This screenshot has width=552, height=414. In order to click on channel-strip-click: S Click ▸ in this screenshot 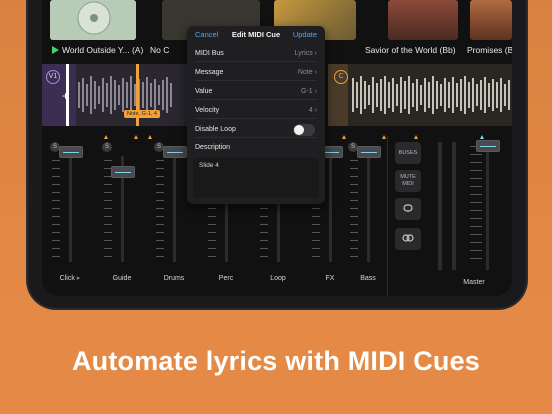, I will do `click(70, 216)`.